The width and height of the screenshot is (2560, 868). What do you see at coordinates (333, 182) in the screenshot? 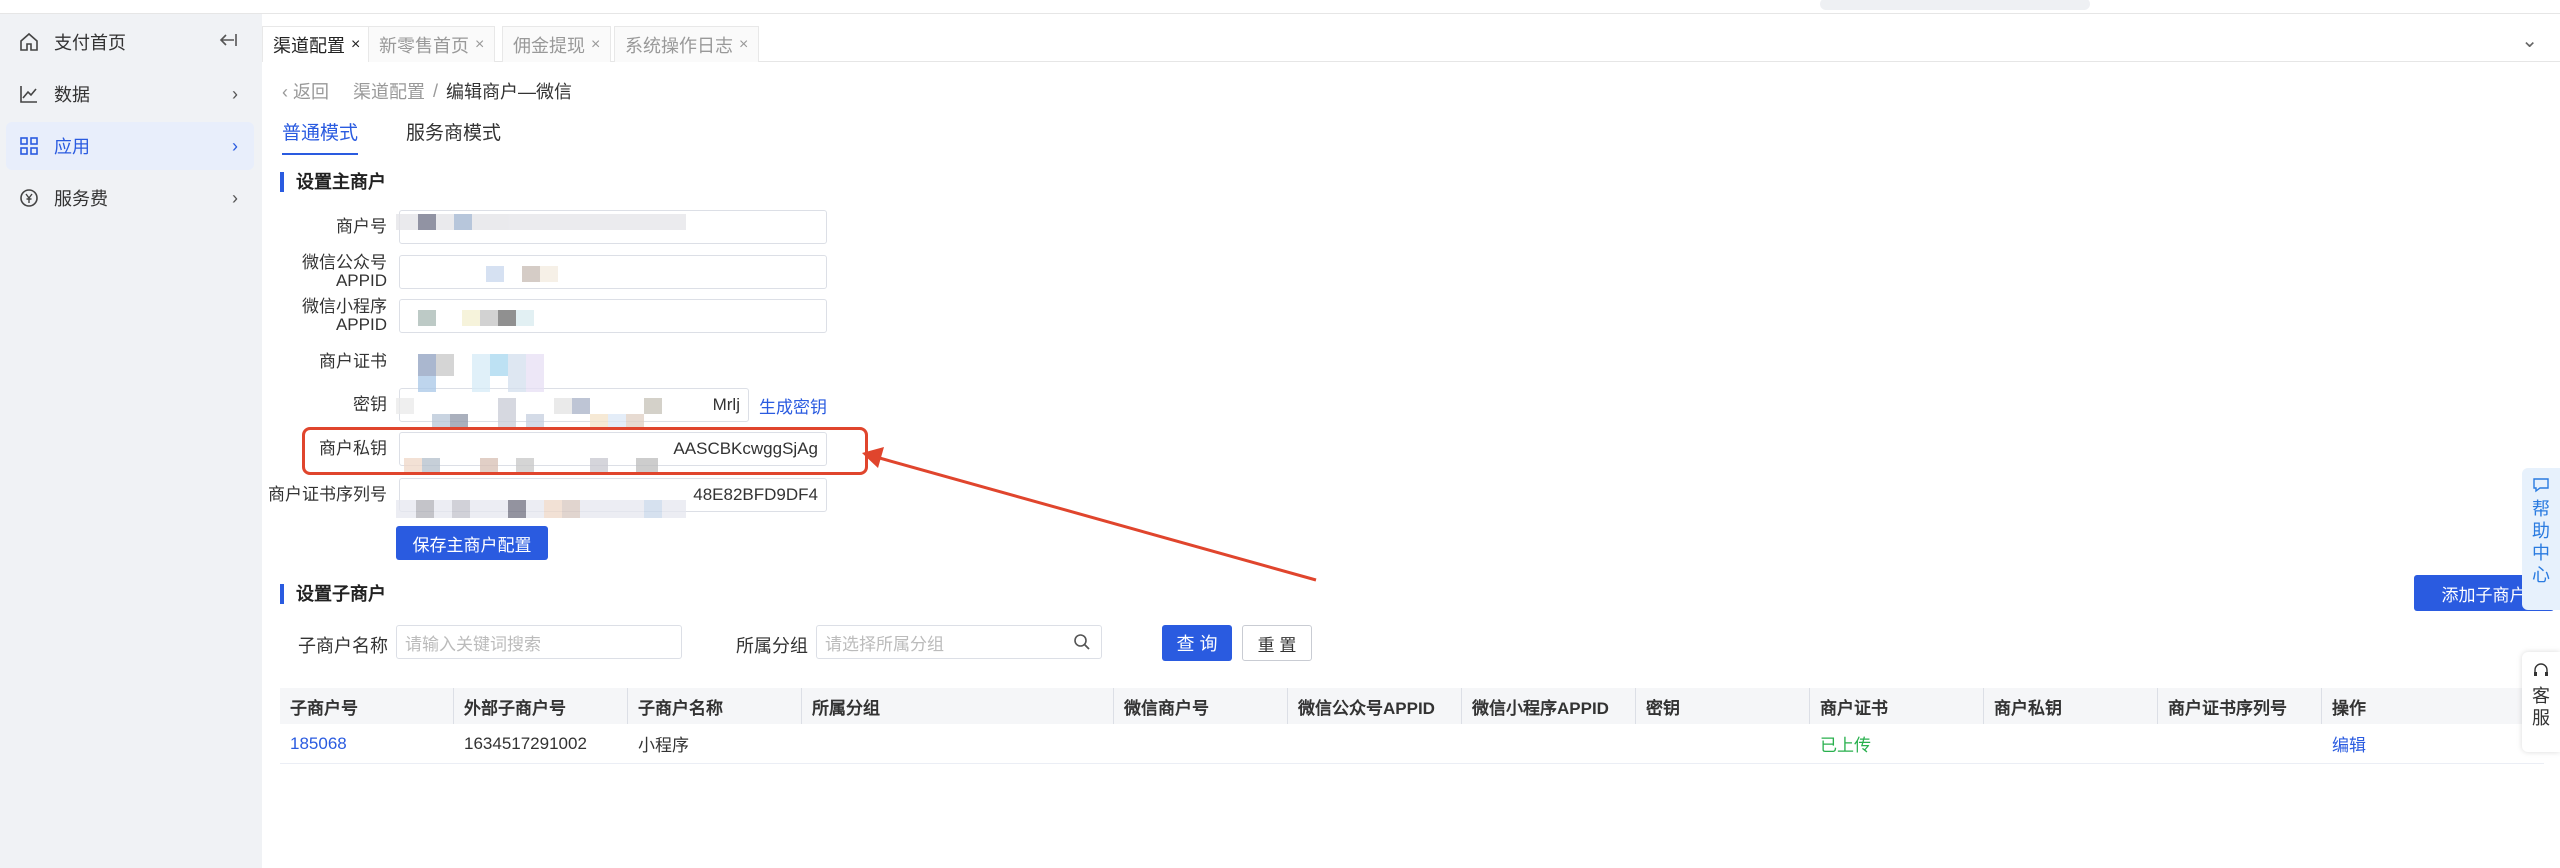
I see `main-merchant-title: 设置主商户` at bounding box center [333, 182].